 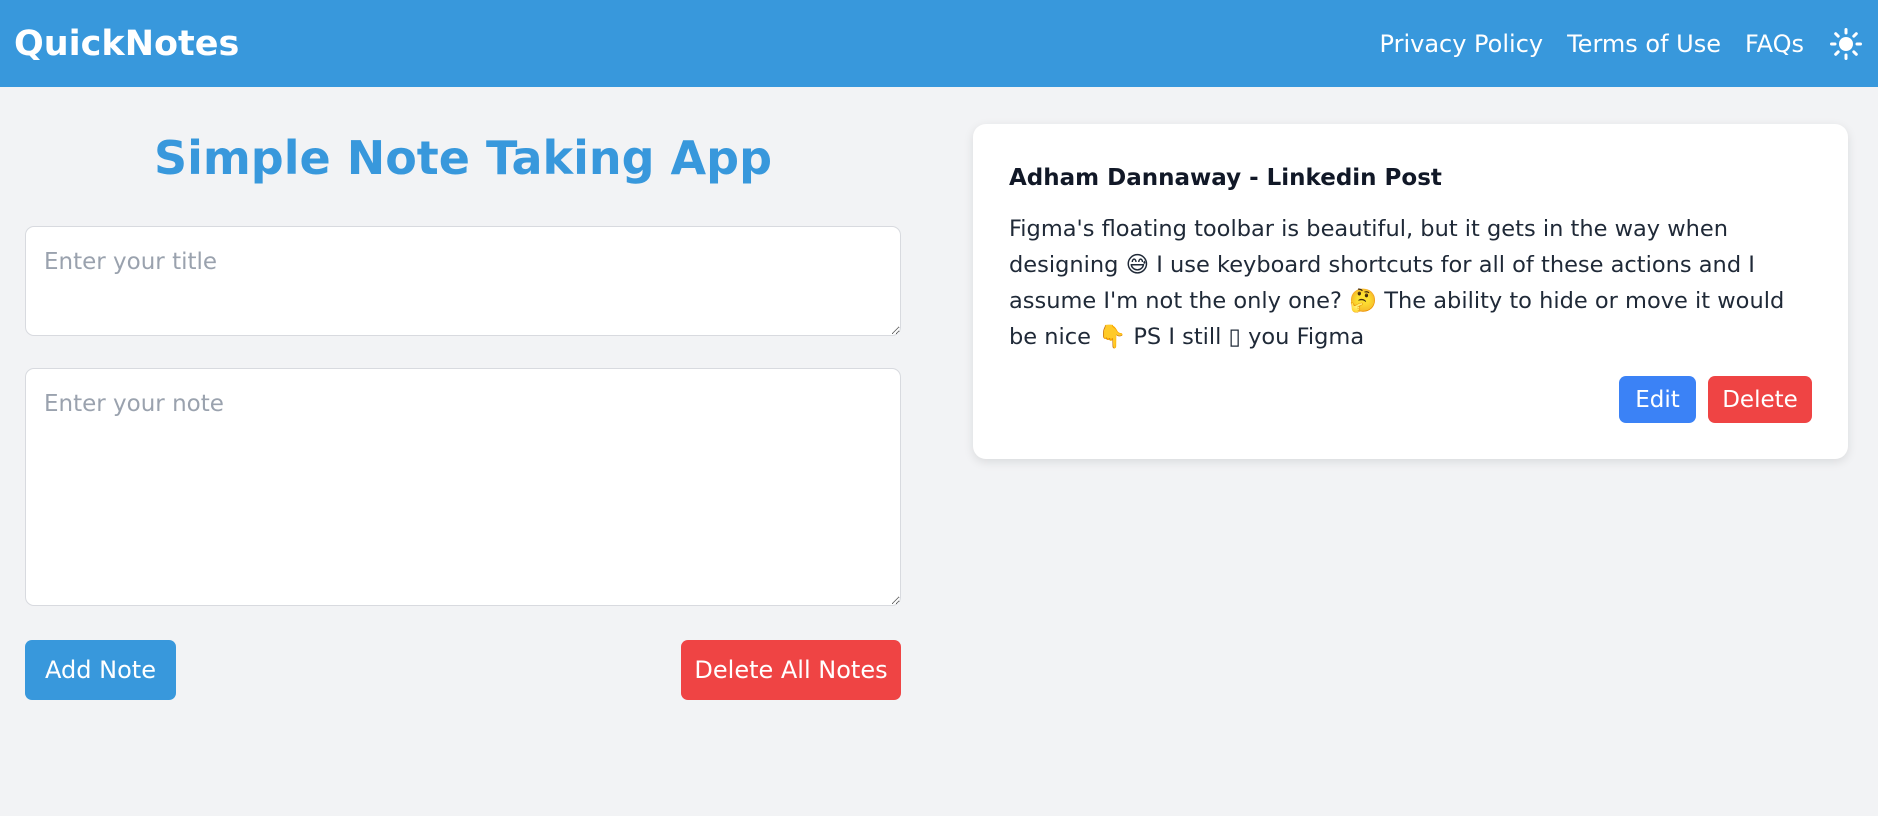 What do you see at coordinates (1462, 44) in the screenshot?
I see `nav-link-privacy-policy: Privacy Policy` at bounding box center [1462, 44].